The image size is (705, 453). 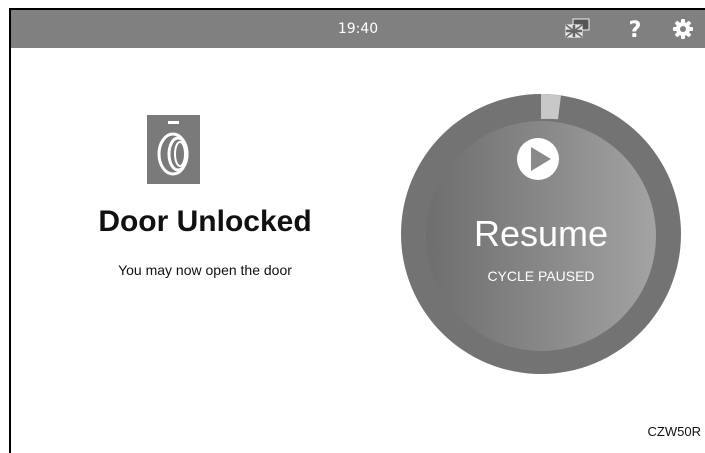 What do you see at coordinates (551, 106) in the screenshot?
I see `dial-progress-arc` at bounding box center [551, 106].